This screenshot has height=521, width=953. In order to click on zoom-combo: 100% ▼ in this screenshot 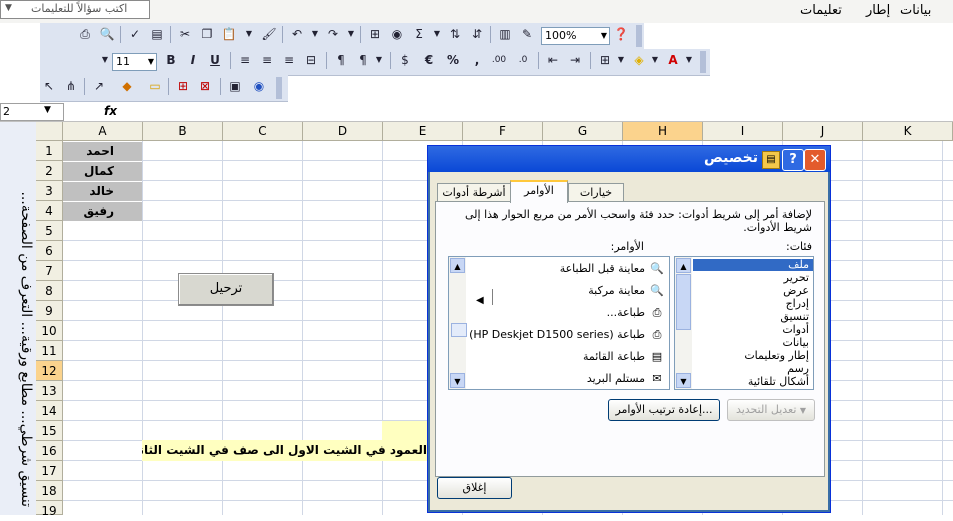, I will do `click(575, 36)`.